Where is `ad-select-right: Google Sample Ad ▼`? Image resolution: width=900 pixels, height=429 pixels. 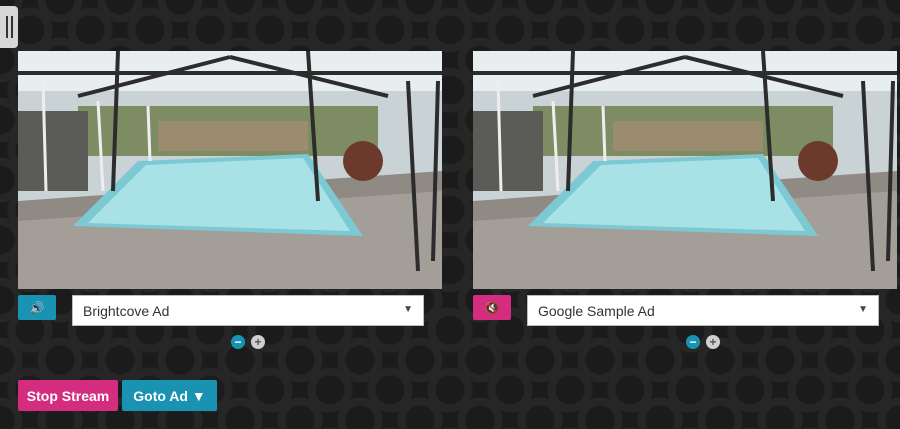
ad-select-right: Google Sample Ad ▼ is located at coordinates (703, 310).